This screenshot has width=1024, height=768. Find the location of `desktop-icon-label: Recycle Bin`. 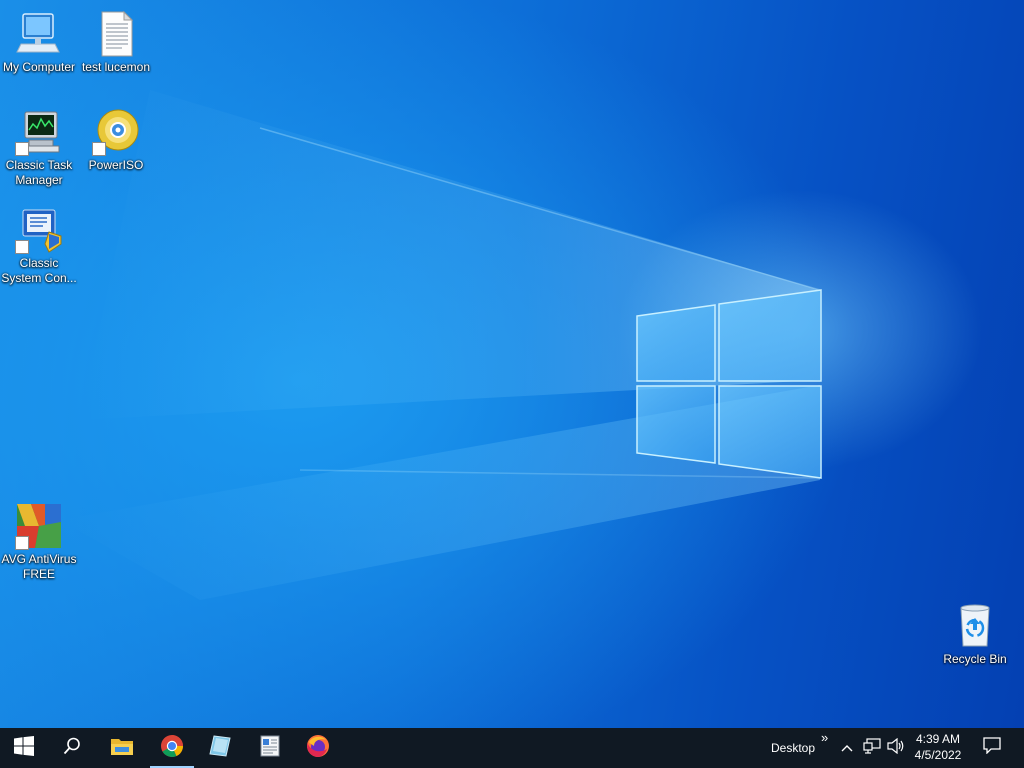

desktop-icon-label: Recycle Bin is located at coordinates (975, 659).